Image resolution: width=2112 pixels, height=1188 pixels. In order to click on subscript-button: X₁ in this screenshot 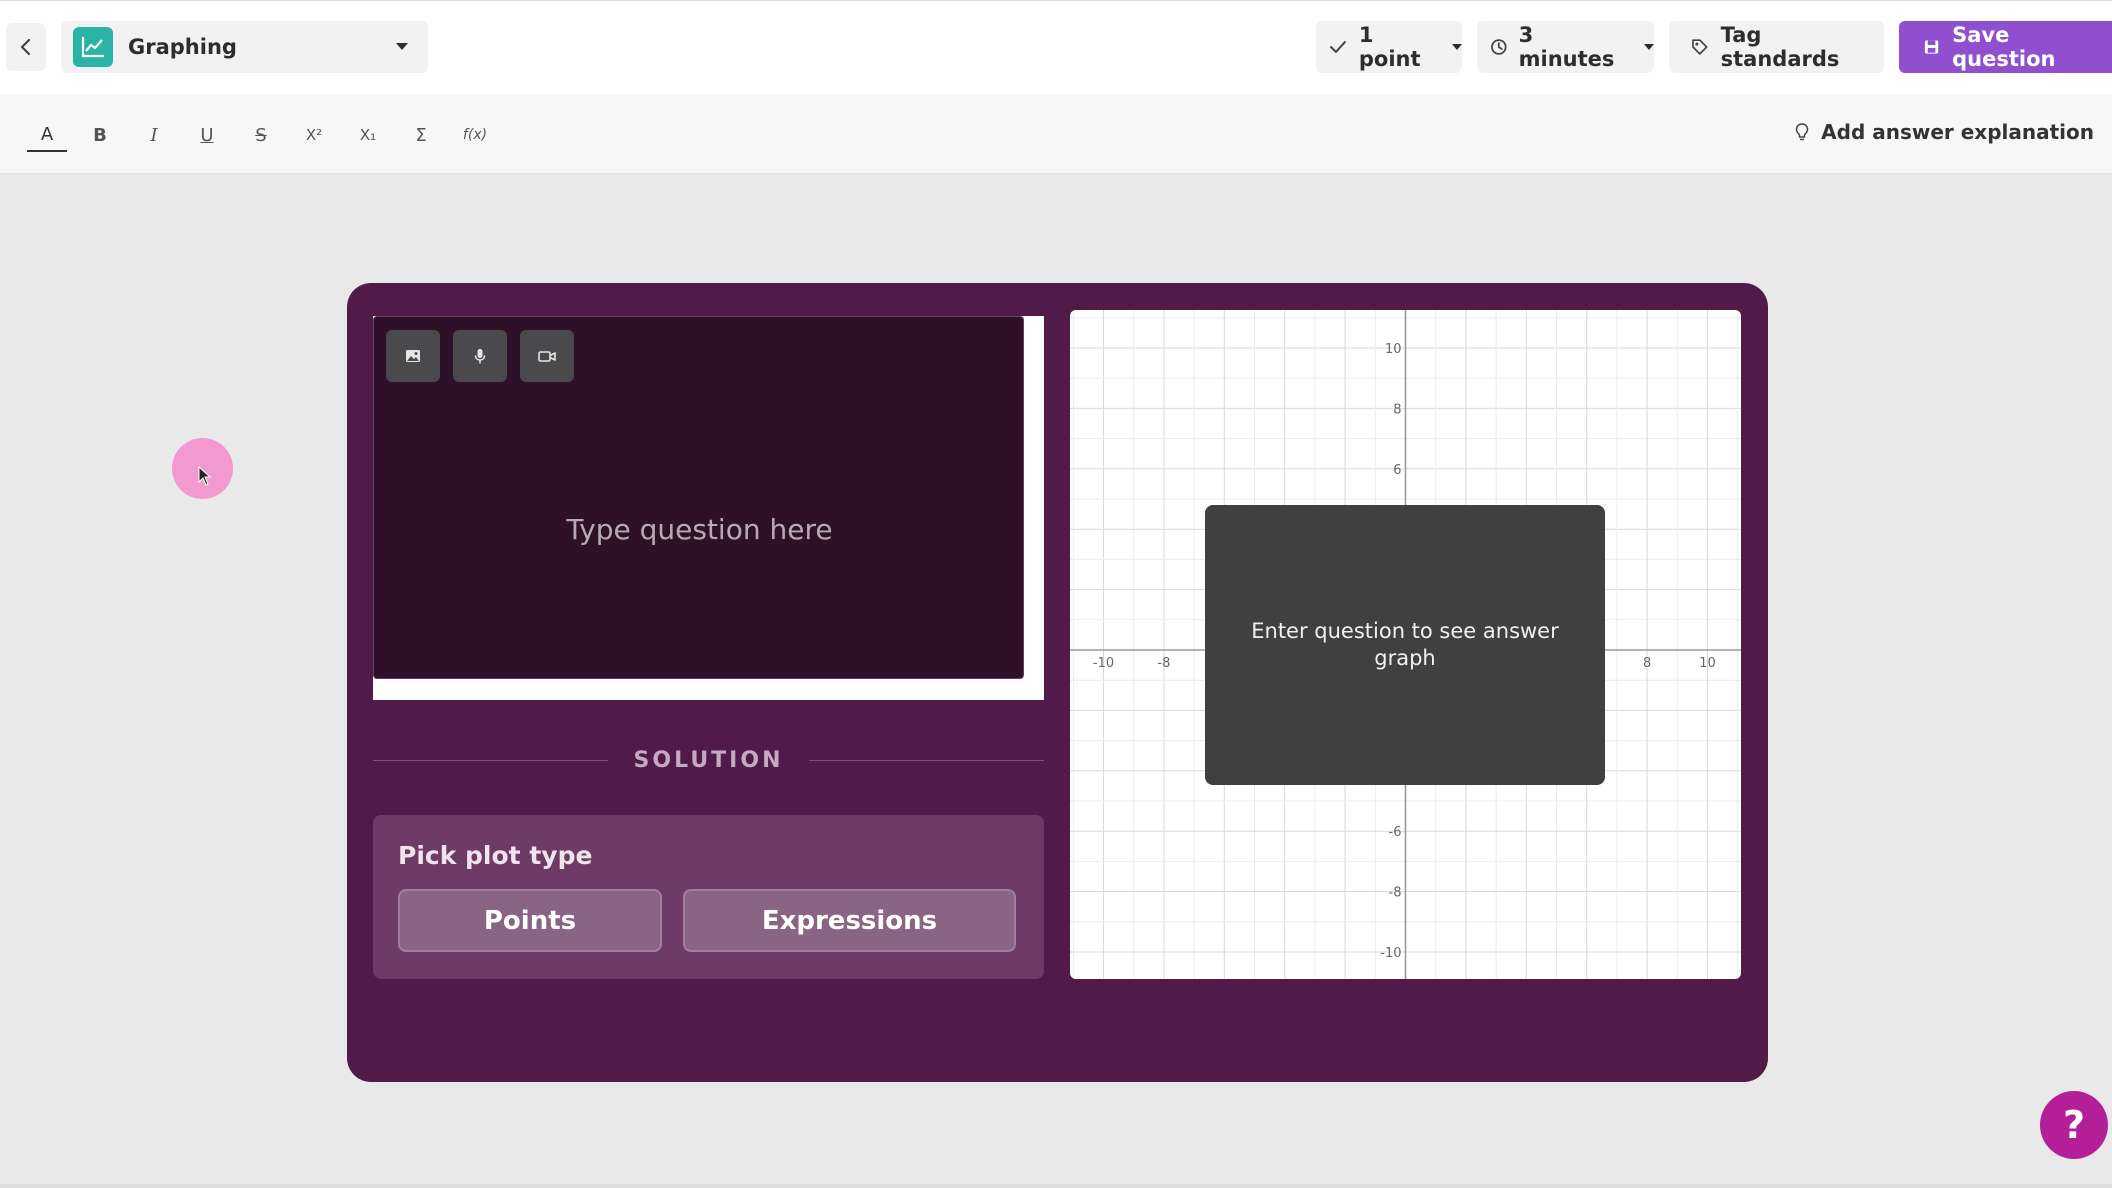, I will do `click(368, 135)`.